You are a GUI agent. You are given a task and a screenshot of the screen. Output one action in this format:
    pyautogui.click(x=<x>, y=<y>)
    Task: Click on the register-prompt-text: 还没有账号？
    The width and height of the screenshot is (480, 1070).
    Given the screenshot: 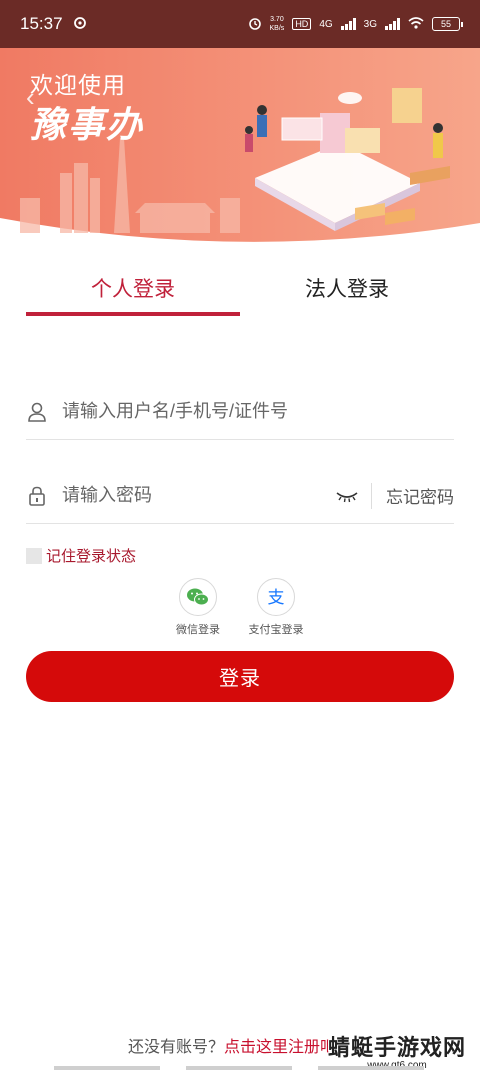 What is the action you would take?
    pyautogui.click(x=176, y=1047)
    